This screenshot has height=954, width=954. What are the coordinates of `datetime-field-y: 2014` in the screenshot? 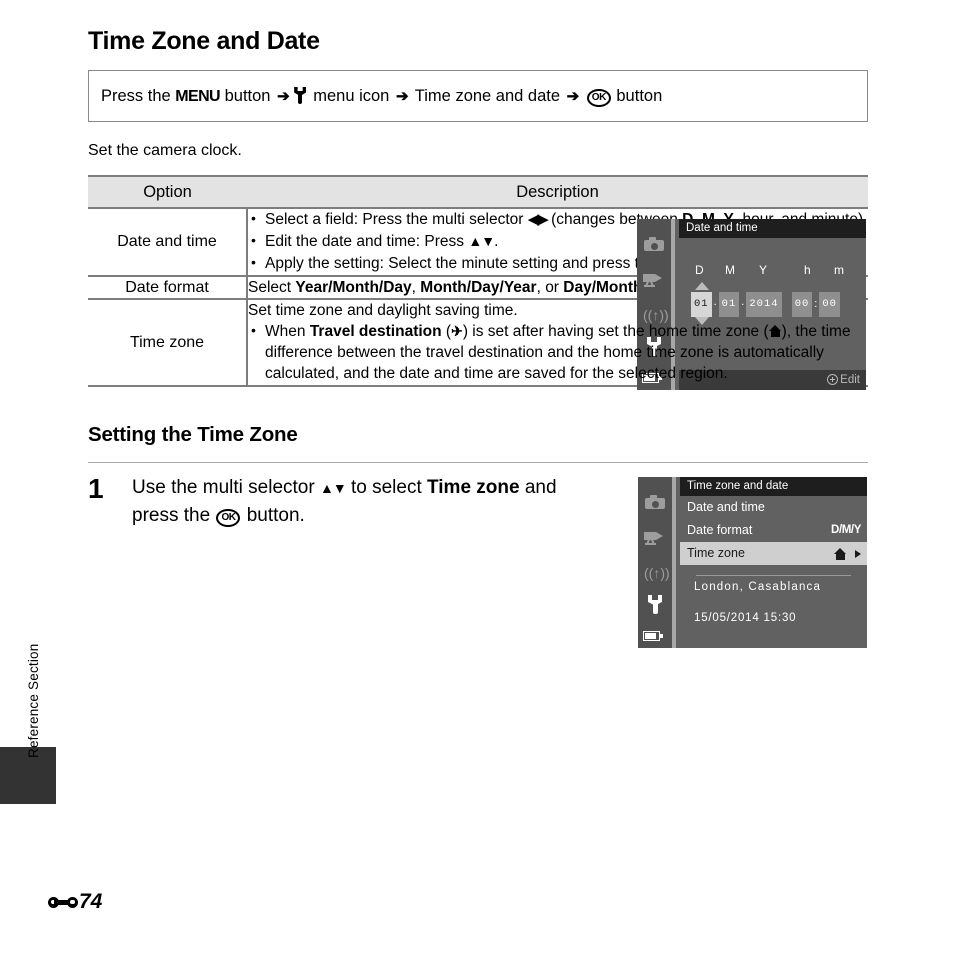 It's located at (764, 304).